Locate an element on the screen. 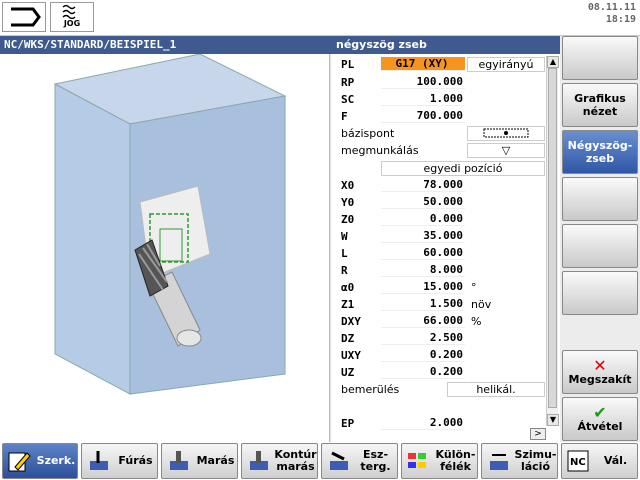  szimulacio-button: Szimu- láció is located at coordinates (519, 461).